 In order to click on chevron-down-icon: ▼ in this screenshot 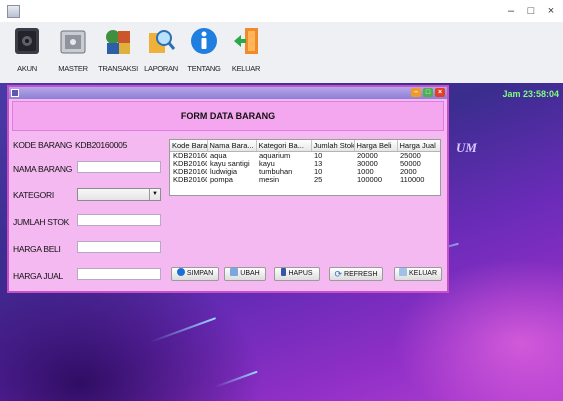, I will do `click(154, 194)`.